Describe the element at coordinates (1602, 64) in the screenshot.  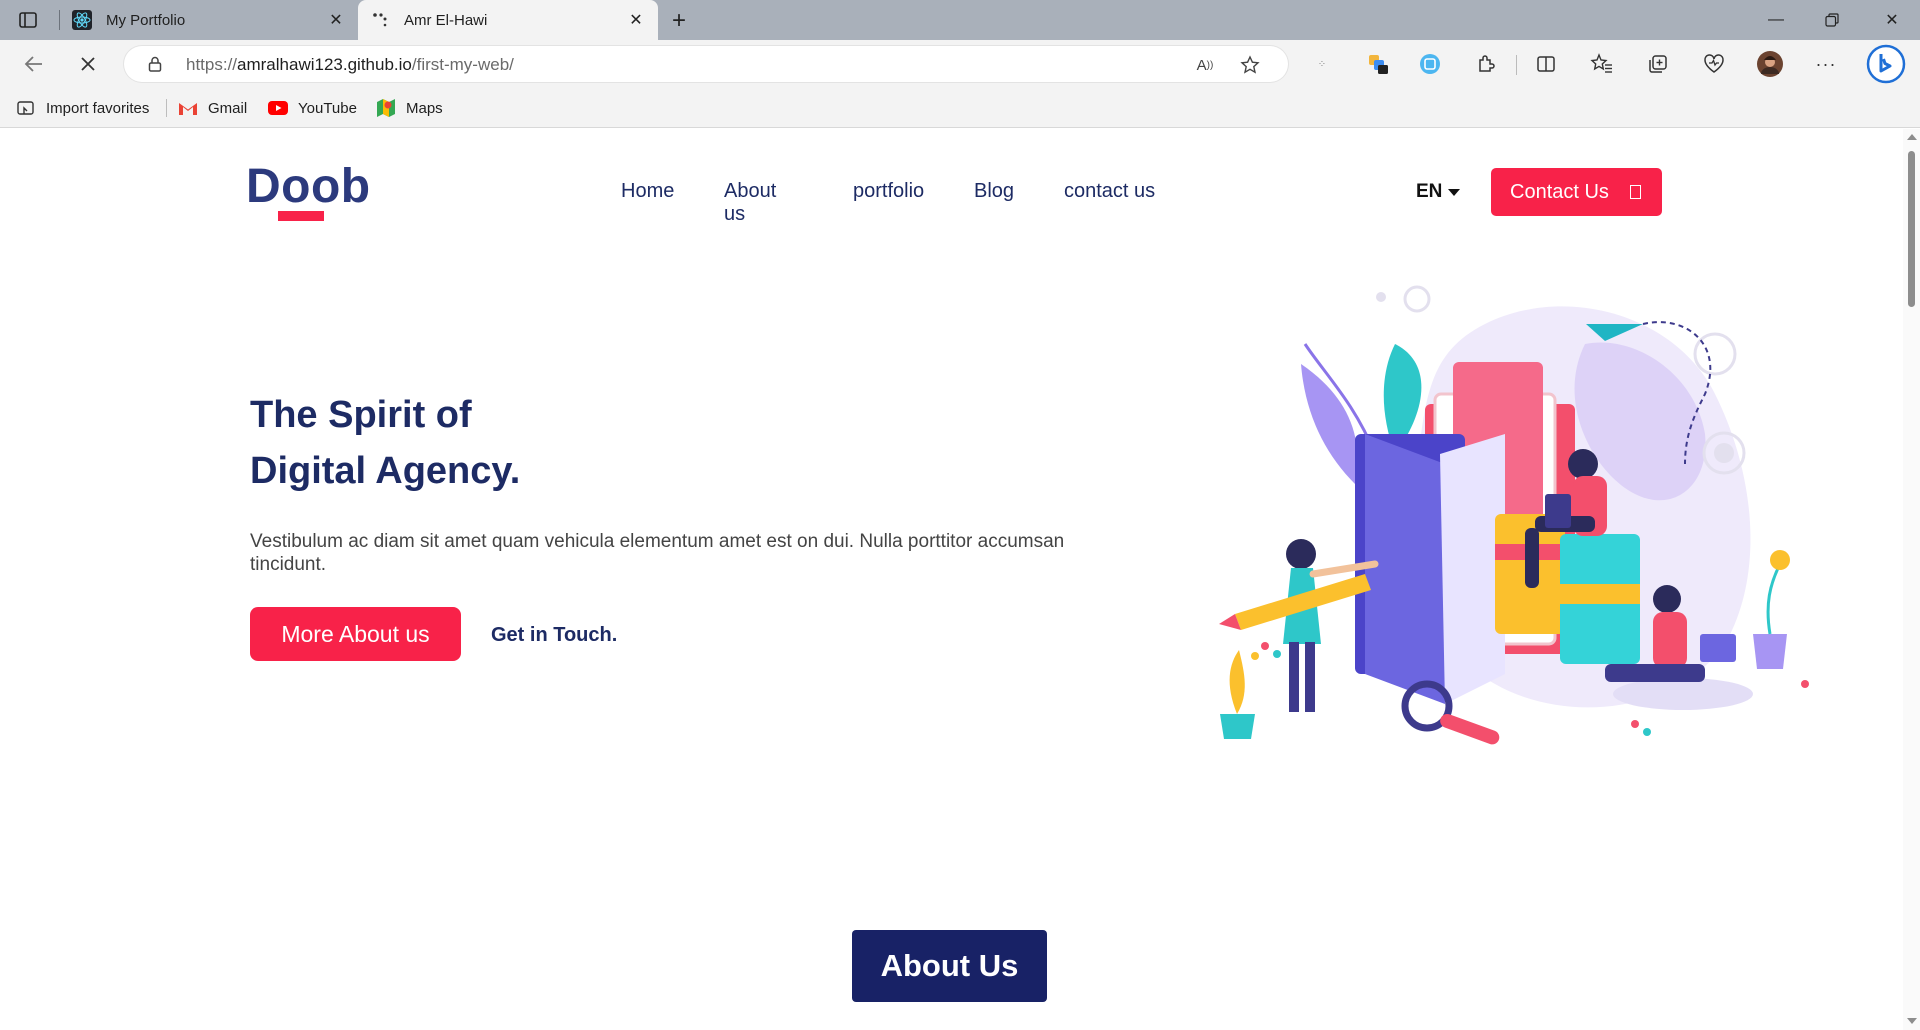
I see `favorites-icon` at that location.